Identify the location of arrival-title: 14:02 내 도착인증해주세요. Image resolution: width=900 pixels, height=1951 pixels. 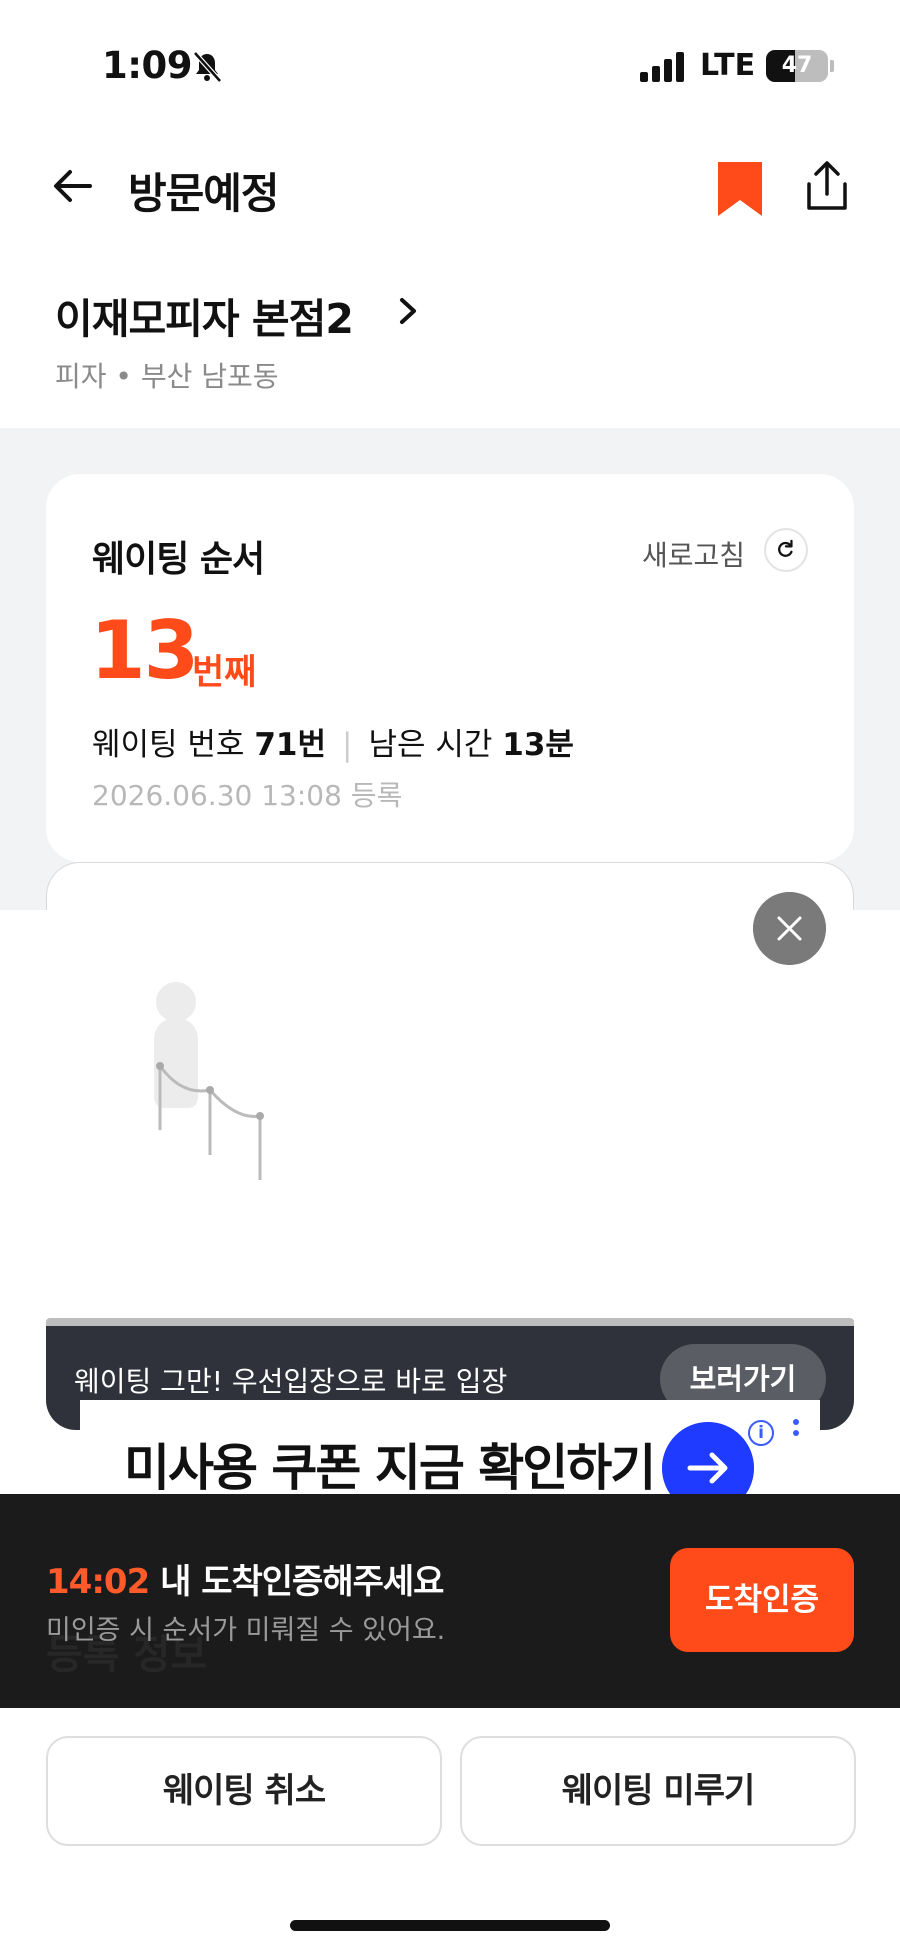
(245, 1578).